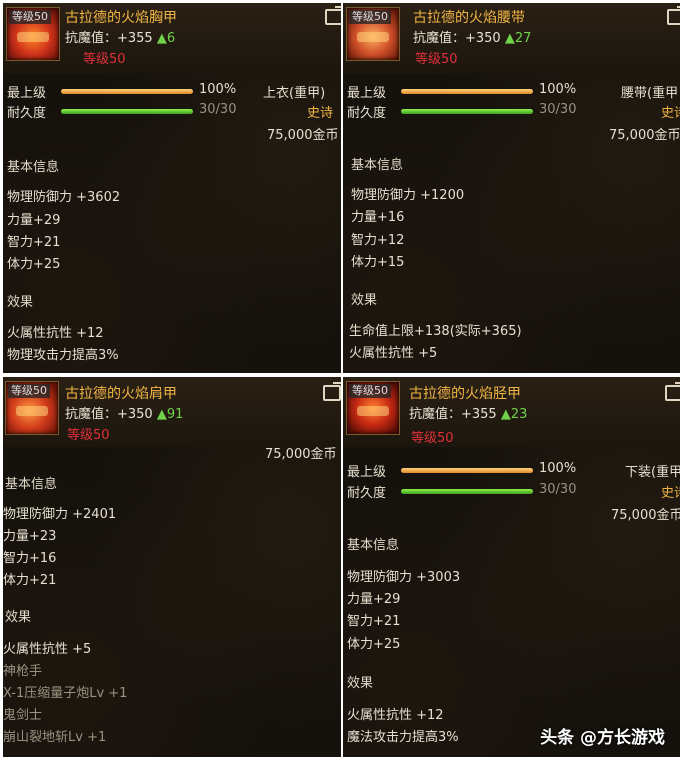 Image resolution: width=683 pixels, height=760 pixels. I want to click on resist-up-arrow: ▲23, so click(514, 414).